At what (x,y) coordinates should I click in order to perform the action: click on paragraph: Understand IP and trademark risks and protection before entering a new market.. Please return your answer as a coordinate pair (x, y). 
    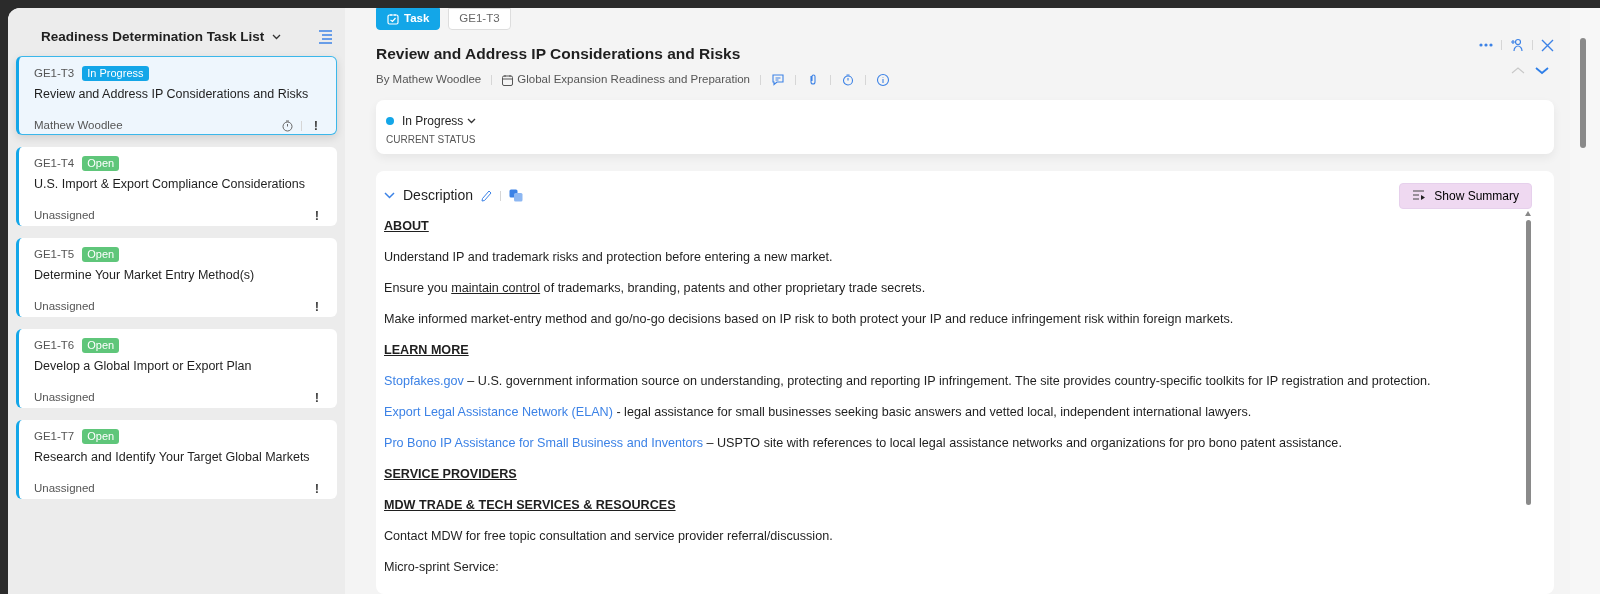
    Looking at the image, I should click on (608, 257).